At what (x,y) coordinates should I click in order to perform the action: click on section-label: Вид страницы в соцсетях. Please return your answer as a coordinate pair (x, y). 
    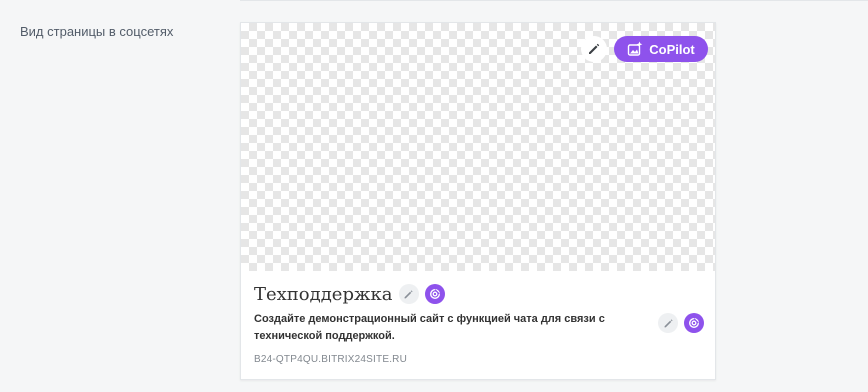
    Looking at the image, I should click on (97, 31).